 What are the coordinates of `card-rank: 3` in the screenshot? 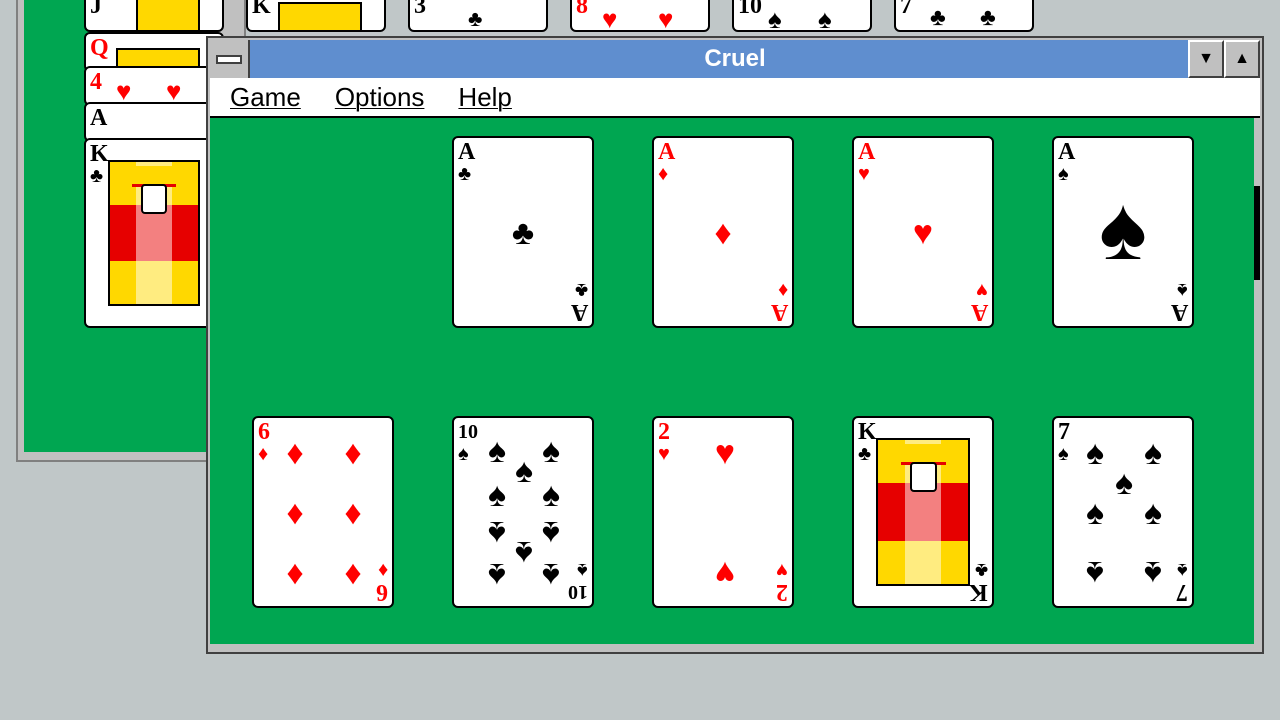 It's located at (420, 9).